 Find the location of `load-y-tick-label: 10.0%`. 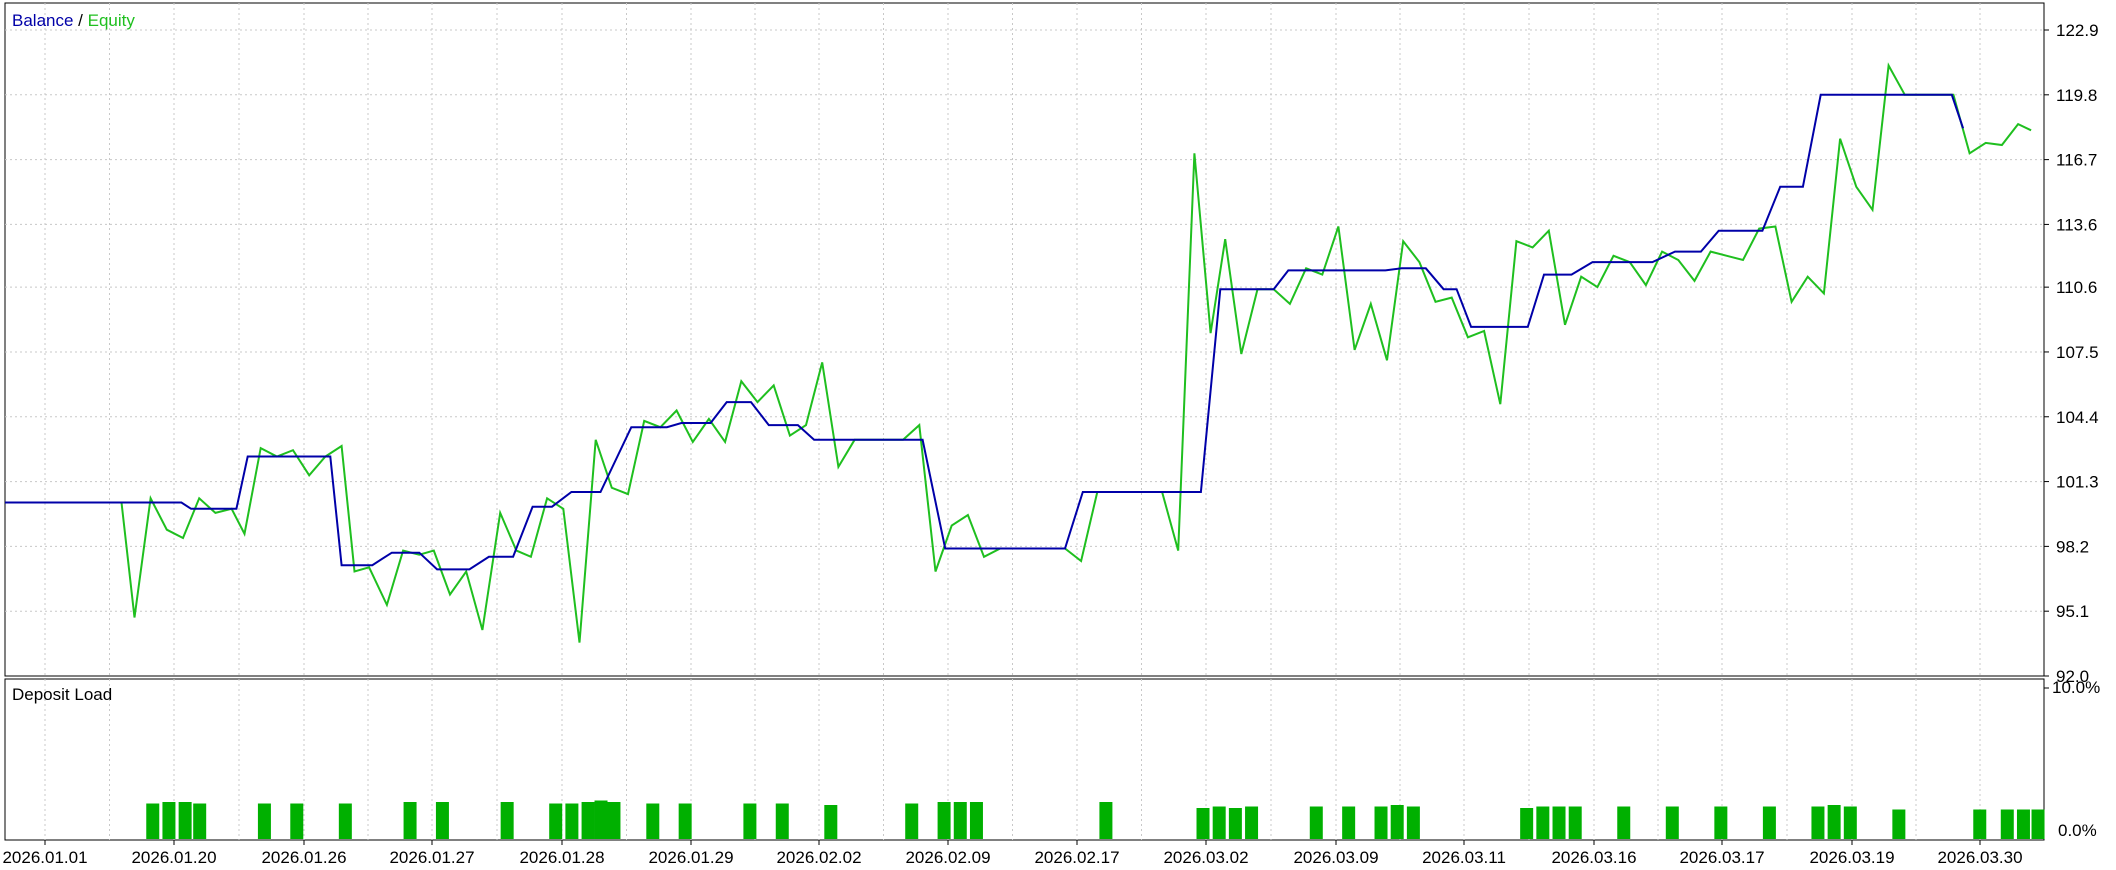

load-y-tick-label: 10.0% is located at coordinates (2076, 687).